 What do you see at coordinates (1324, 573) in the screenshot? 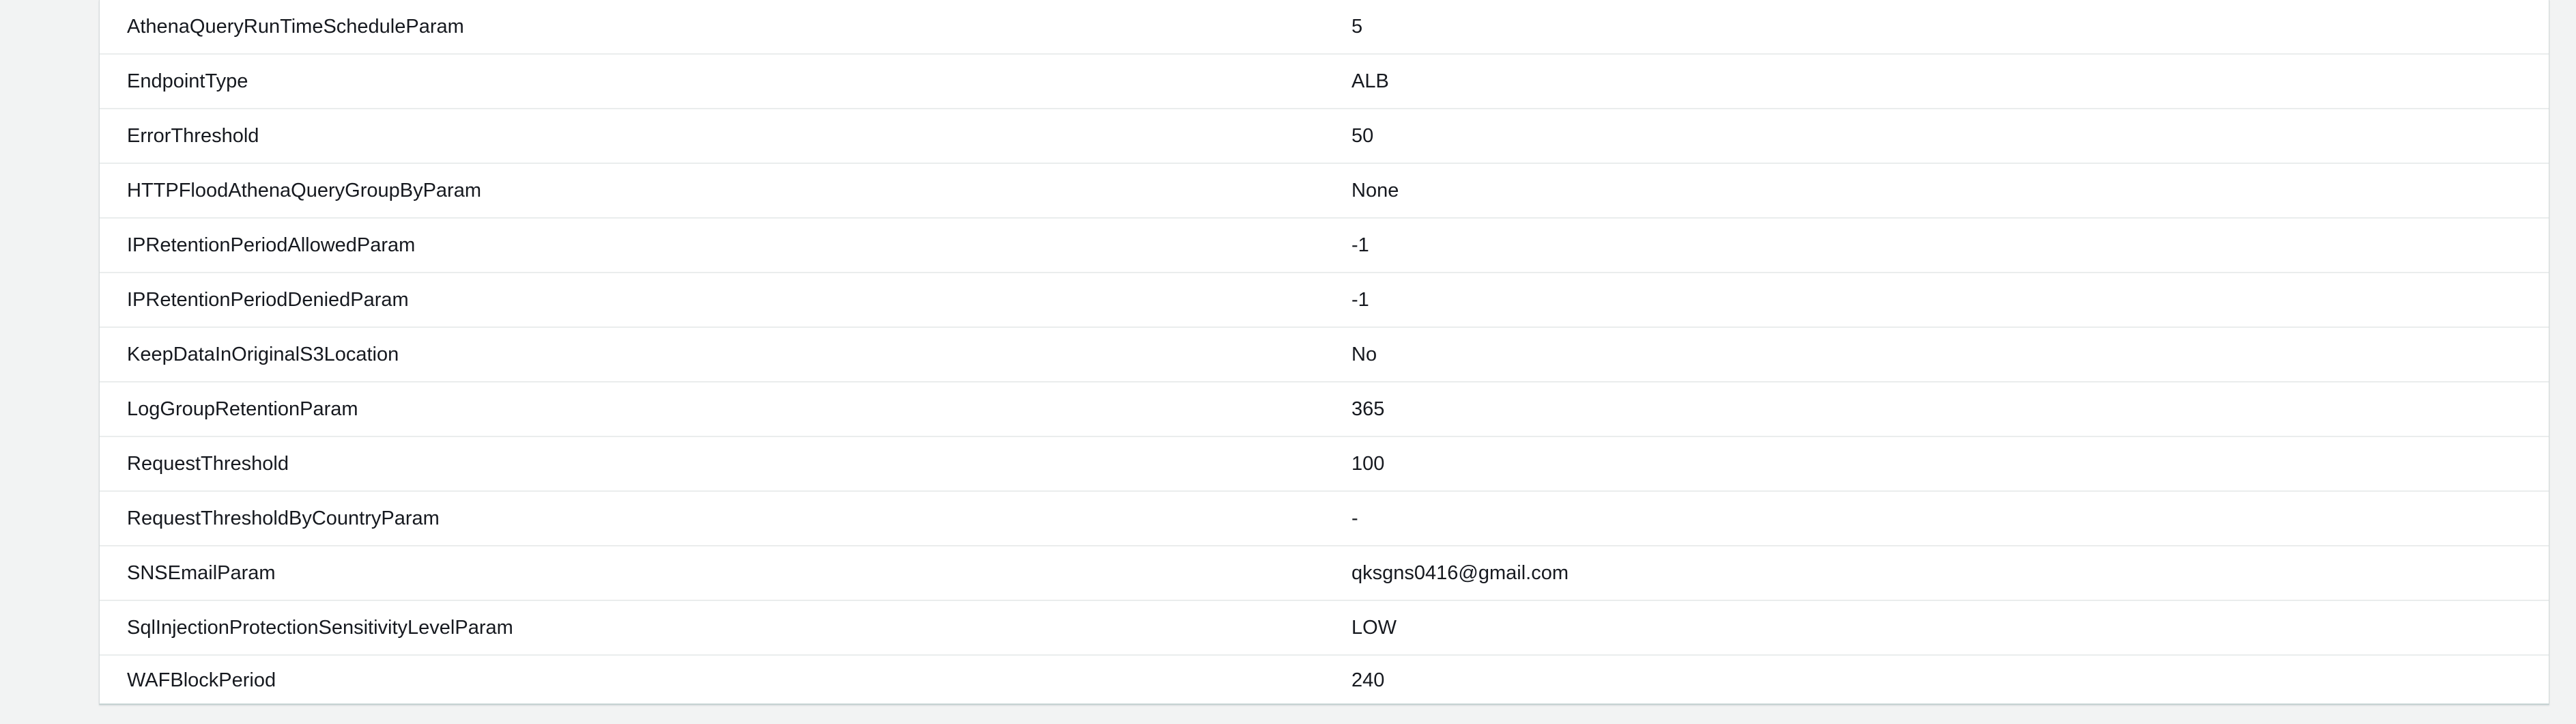
I see `table-row: SNSEmailParam qksgns0416@gmail.com` at bounding box center [1324, 573].